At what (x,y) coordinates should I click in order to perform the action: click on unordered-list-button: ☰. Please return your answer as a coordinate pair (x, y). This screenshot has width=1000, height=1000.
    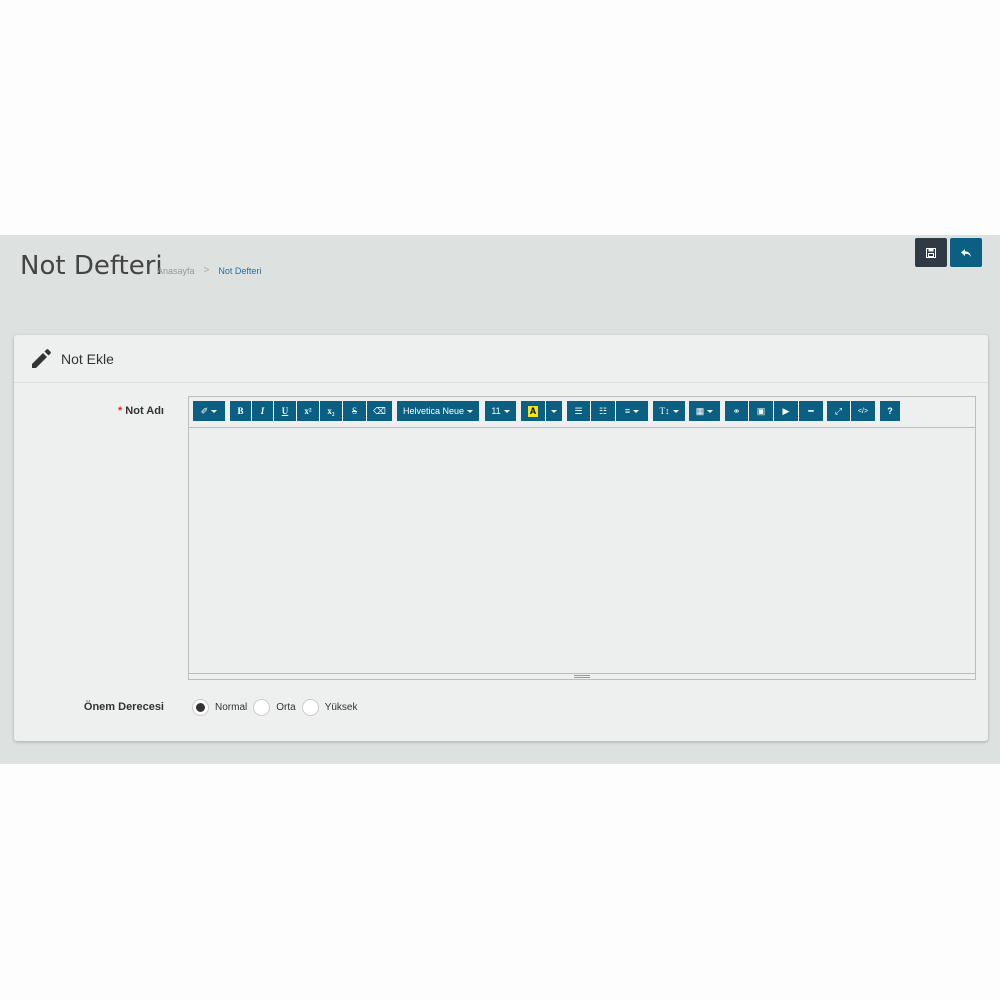
    Looking at the image, I should click on (579, 411).